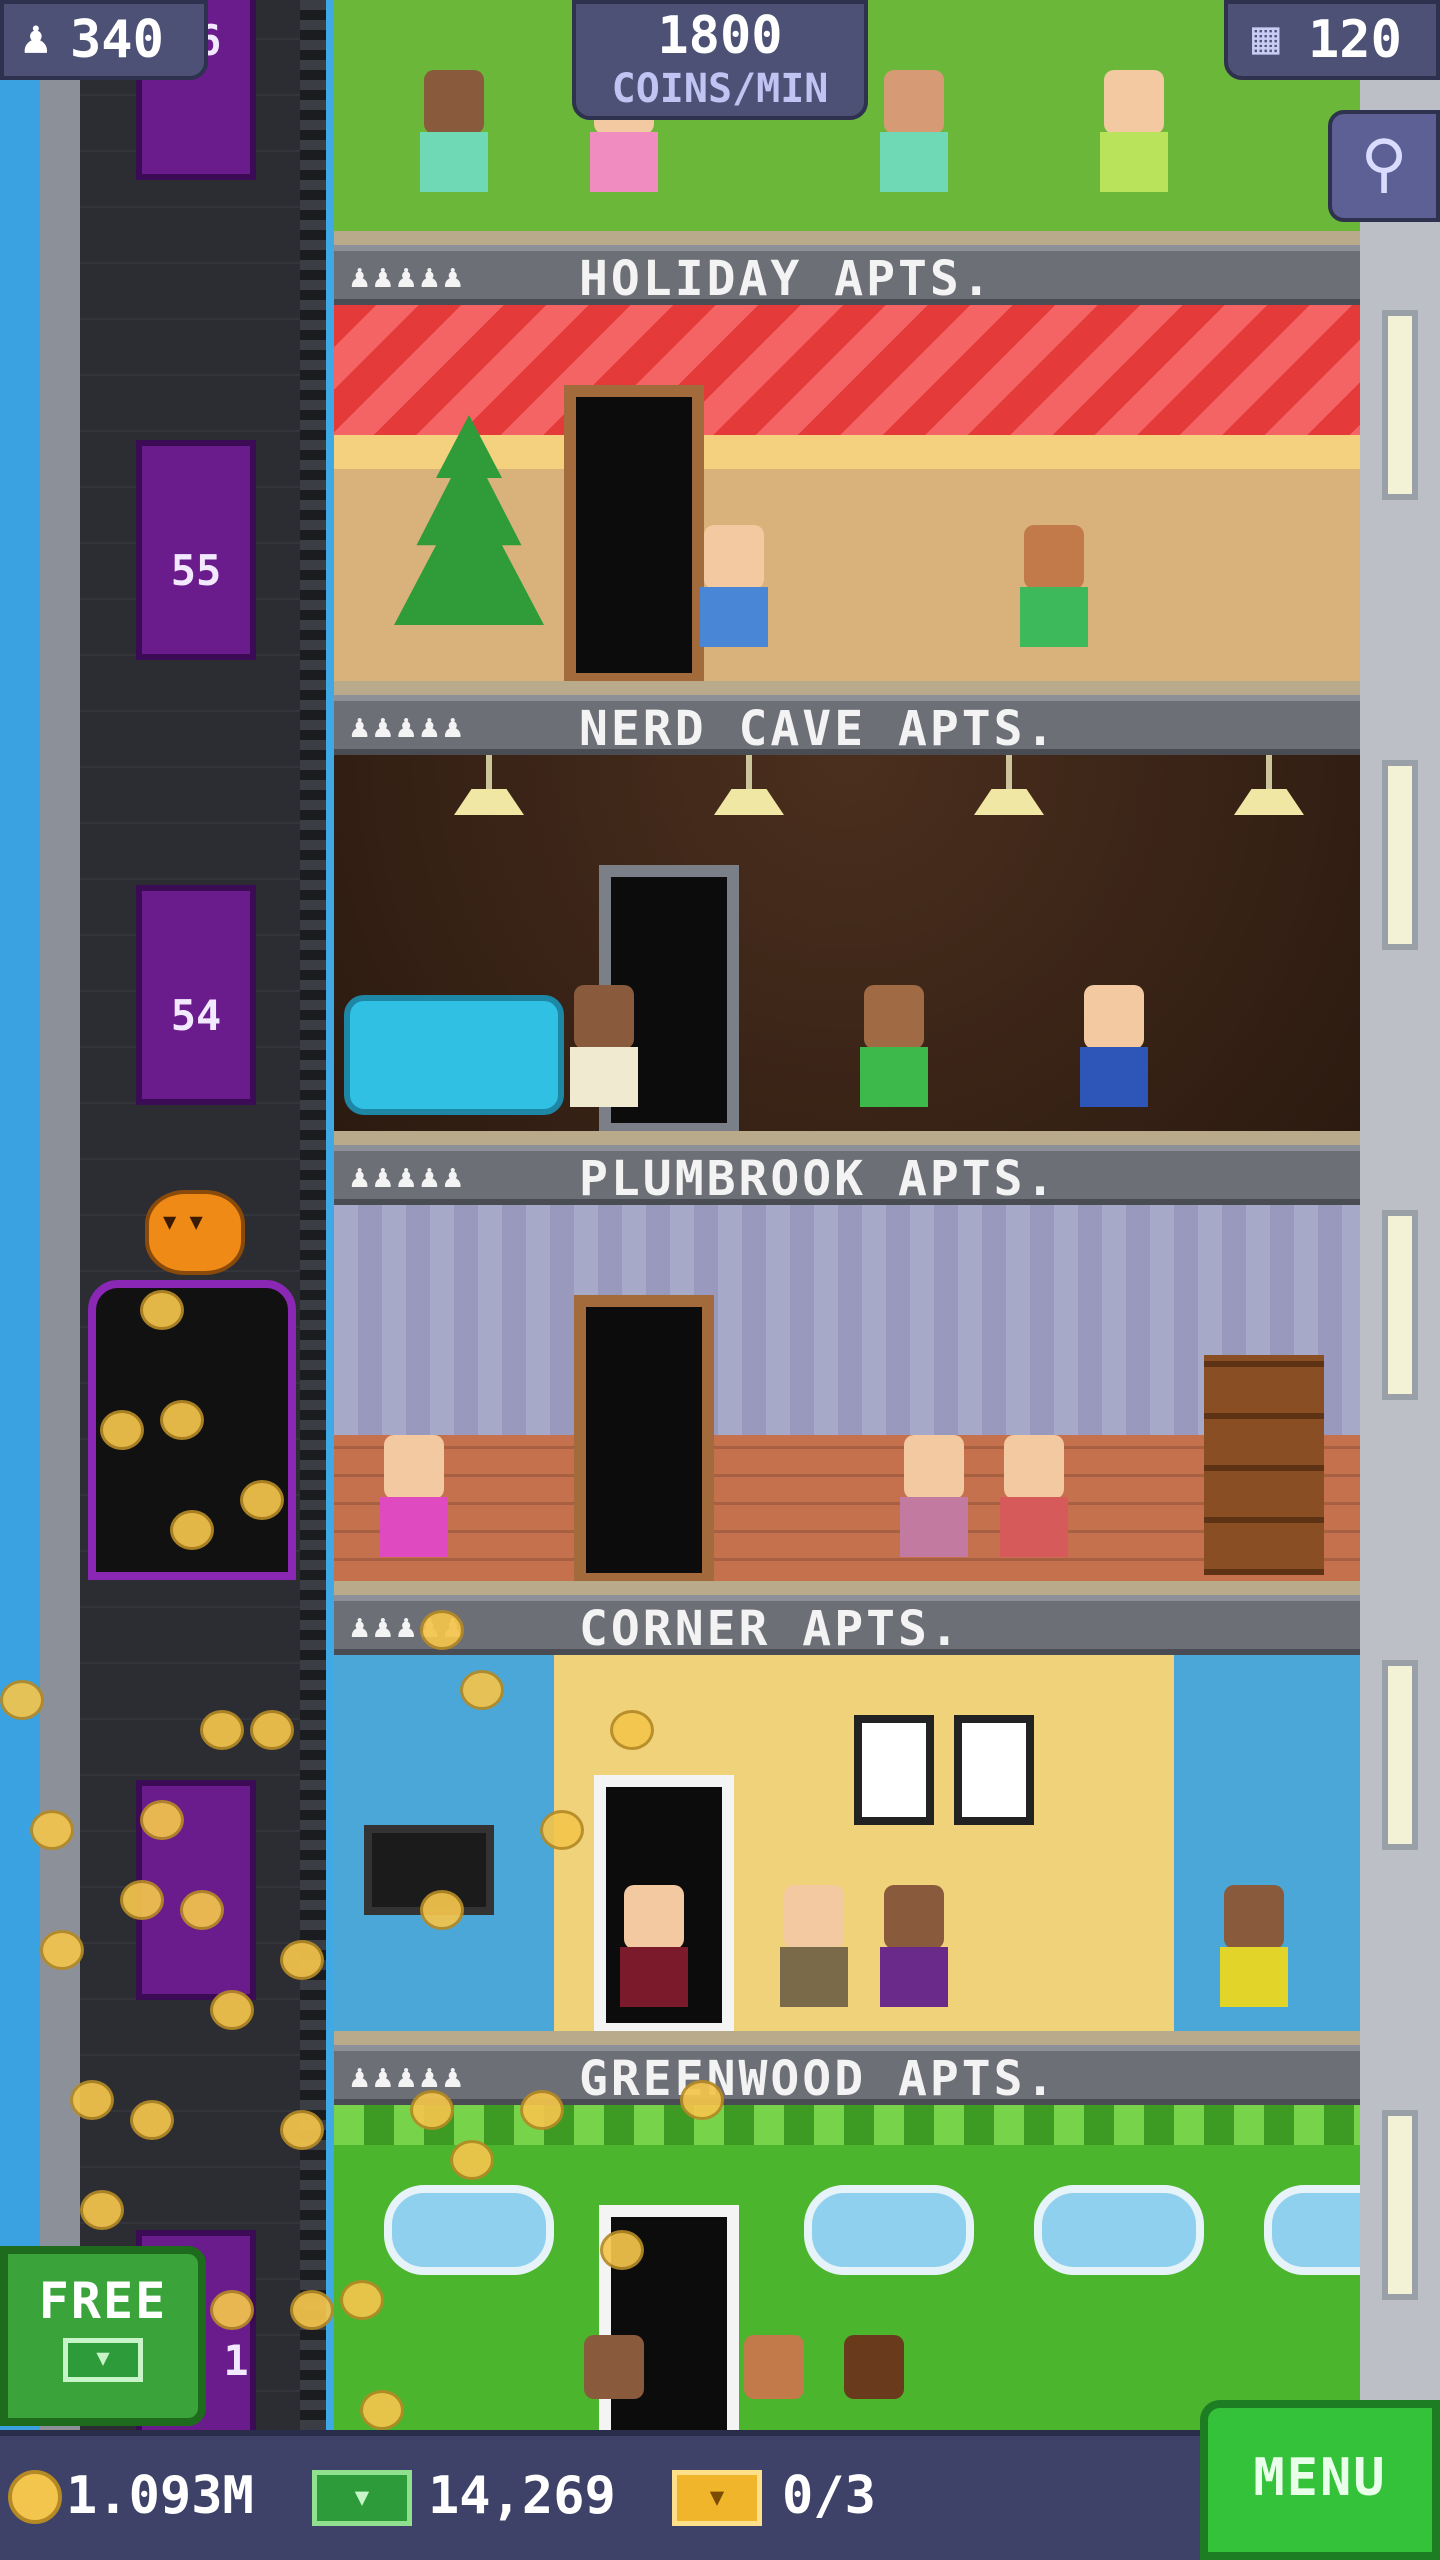  I want to click on floor-name: HOLIDAY APTS., so click(786, 279).